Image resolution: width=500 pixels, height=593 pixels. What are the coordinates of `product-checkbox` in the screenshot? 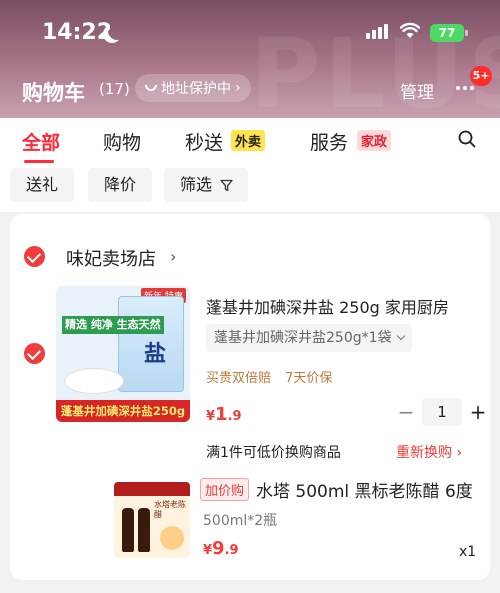 It's located at (34, 353).